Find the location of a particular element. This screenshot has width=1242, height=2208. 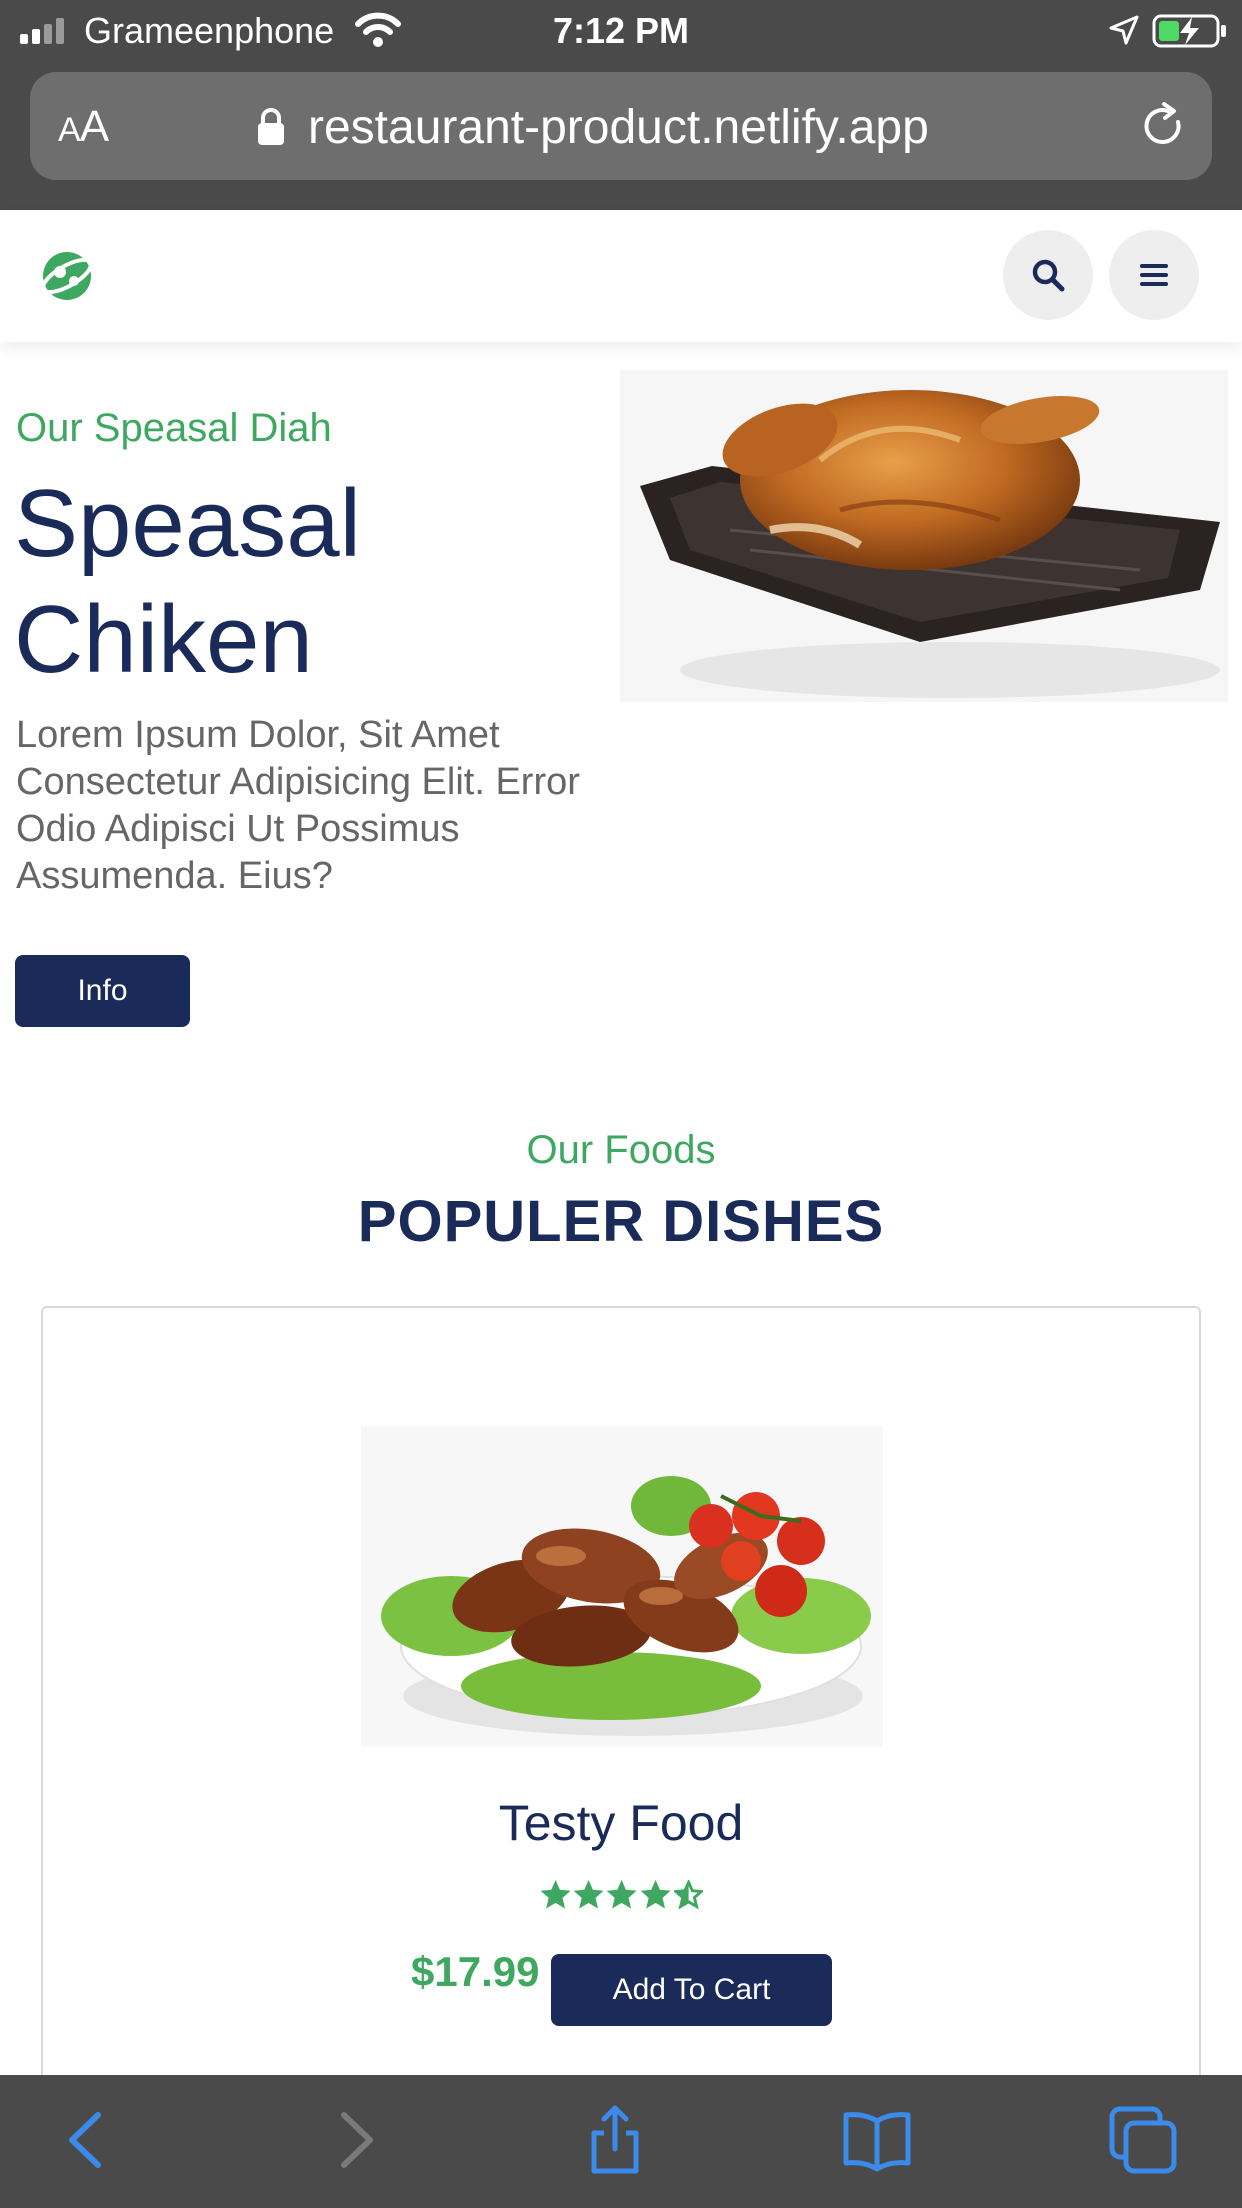

bookmarks-button is located at coordinates (877, 2140).